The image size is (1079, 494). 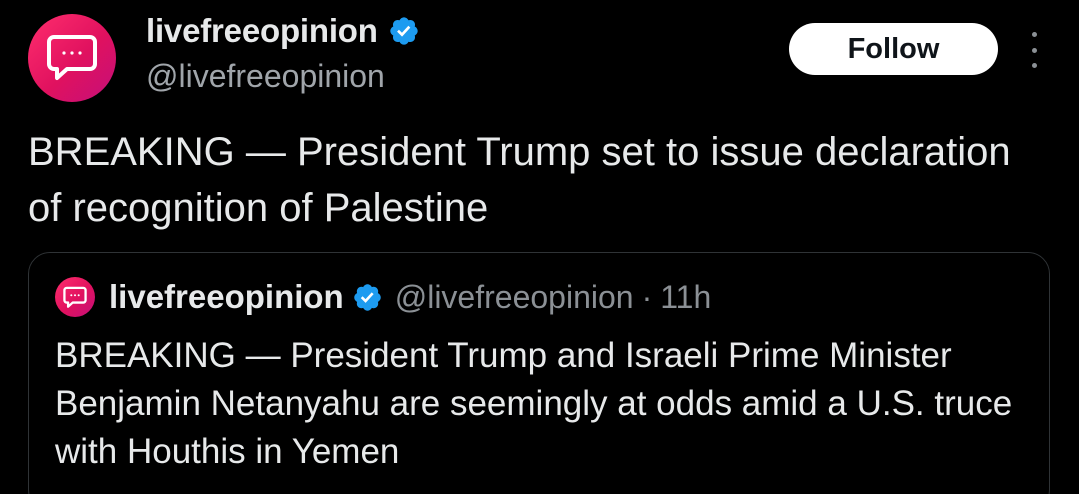 I want to click on quoted-author-handle: @livefreeopinion, so click(x=514, y=297).